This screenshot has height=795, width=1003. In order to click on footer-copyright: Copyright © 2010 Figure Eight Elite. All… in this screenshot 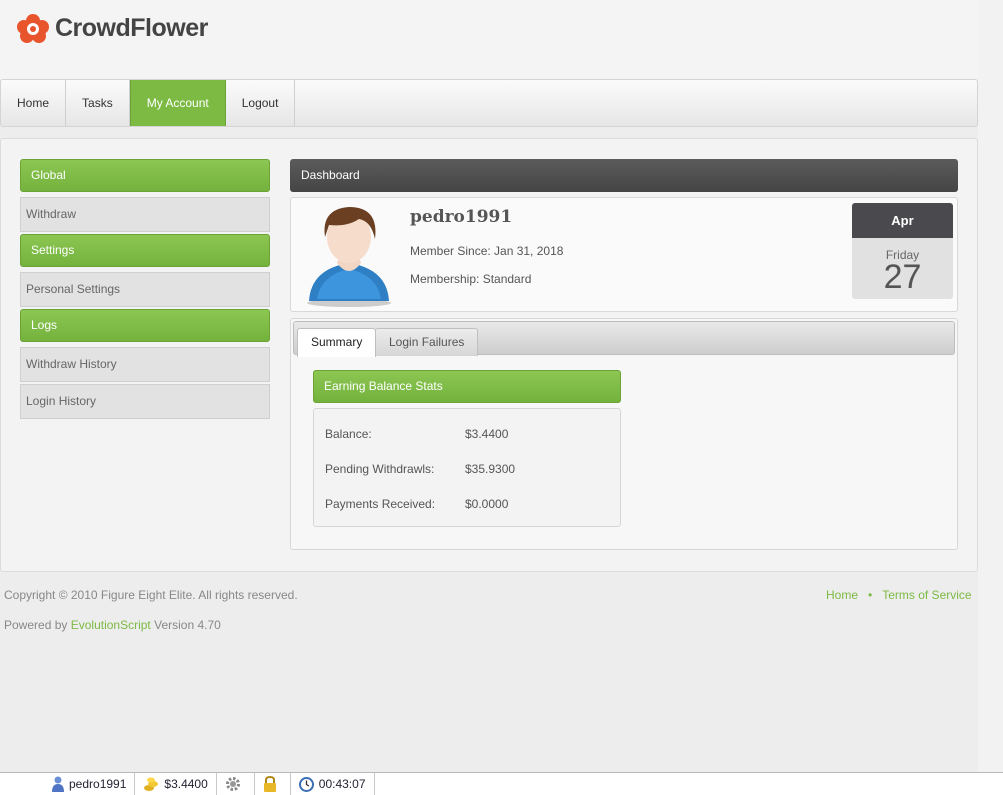, I will do `click(151, 595)`.